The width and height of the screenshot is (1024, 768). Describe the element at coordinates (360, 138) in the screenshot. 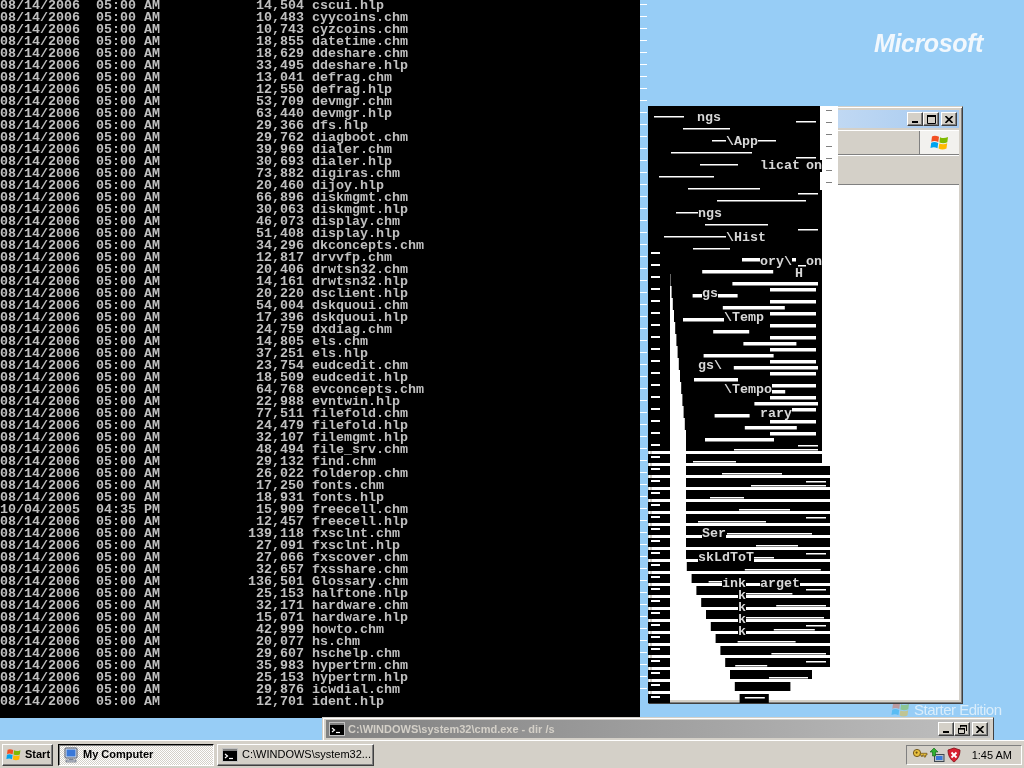

I see `file-name-text: diagboot.chm` at that location.